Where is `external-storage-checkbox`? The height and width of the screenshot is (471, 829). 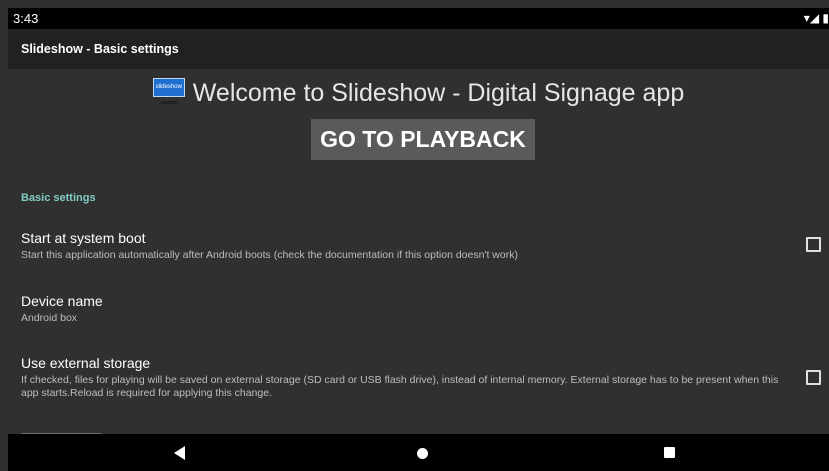 external-storage-checkbox is located at coordinates (813, 377).